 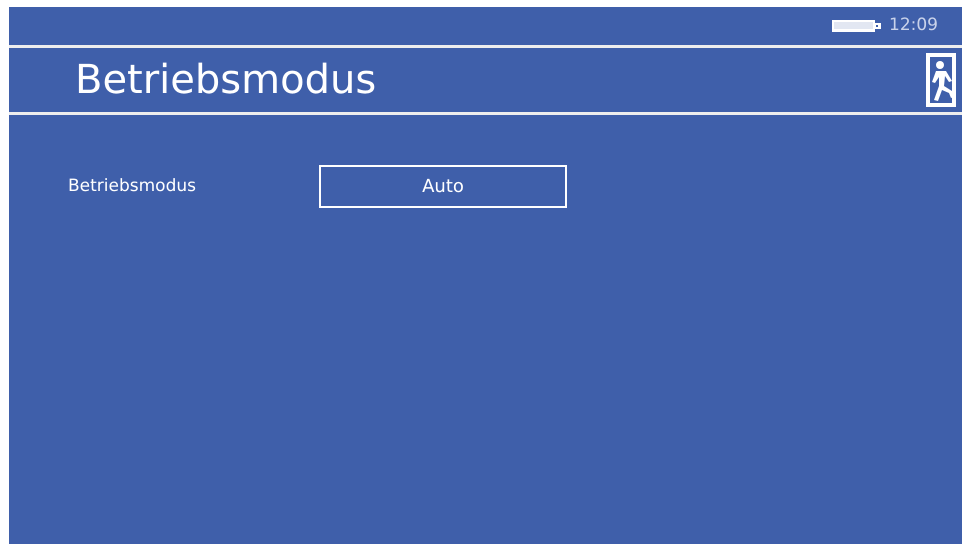 What do you see at coordinates (443, 186) in the screenshot?
I see `mode-selector: Auto` at bounding box center [443, 186].